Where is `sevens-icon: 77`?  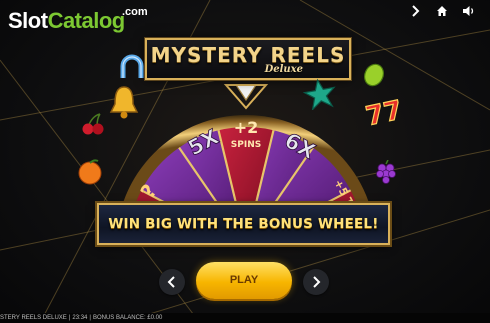
sevens-icon: 77 is located at coordinates (383, 114).